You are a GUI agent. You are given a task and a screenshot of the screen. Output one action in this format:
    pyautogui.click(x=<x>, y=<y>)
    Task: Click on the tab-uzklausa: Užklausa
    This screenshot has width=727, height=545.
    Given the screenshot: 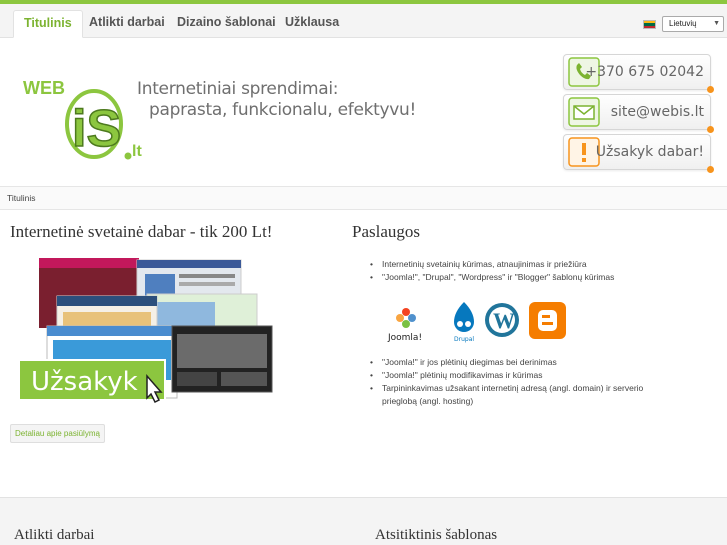 What is the action you would take?
    pyautogui.click(x=312, y=24)
    